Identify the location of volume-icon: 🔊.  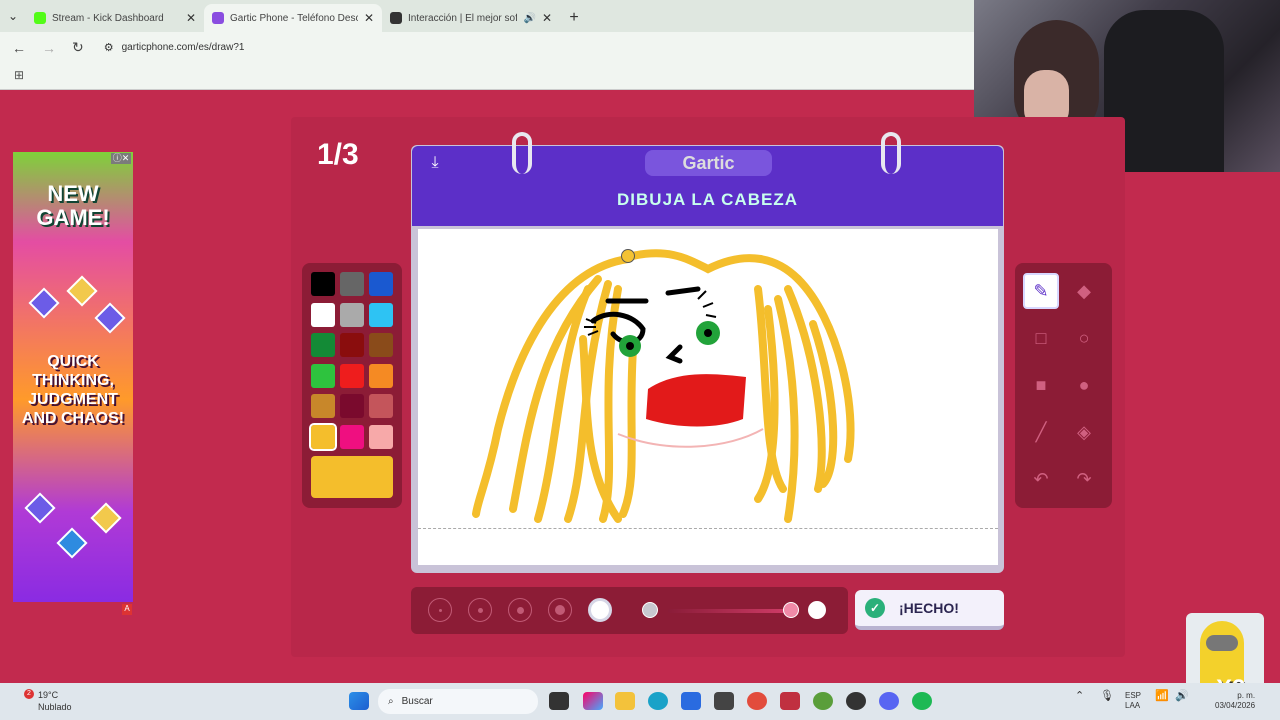
(1182, 696).